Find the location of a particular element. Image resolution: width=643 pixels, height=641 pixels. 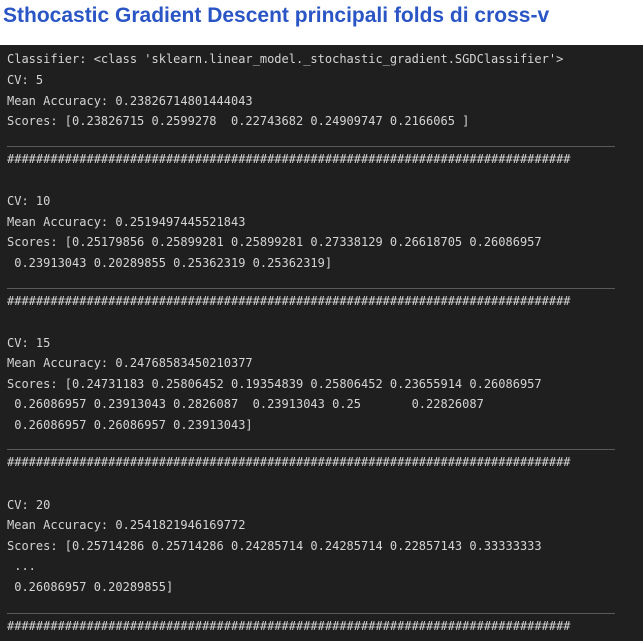

cv-label: CV: 20 is located at coordinates (29, 505).